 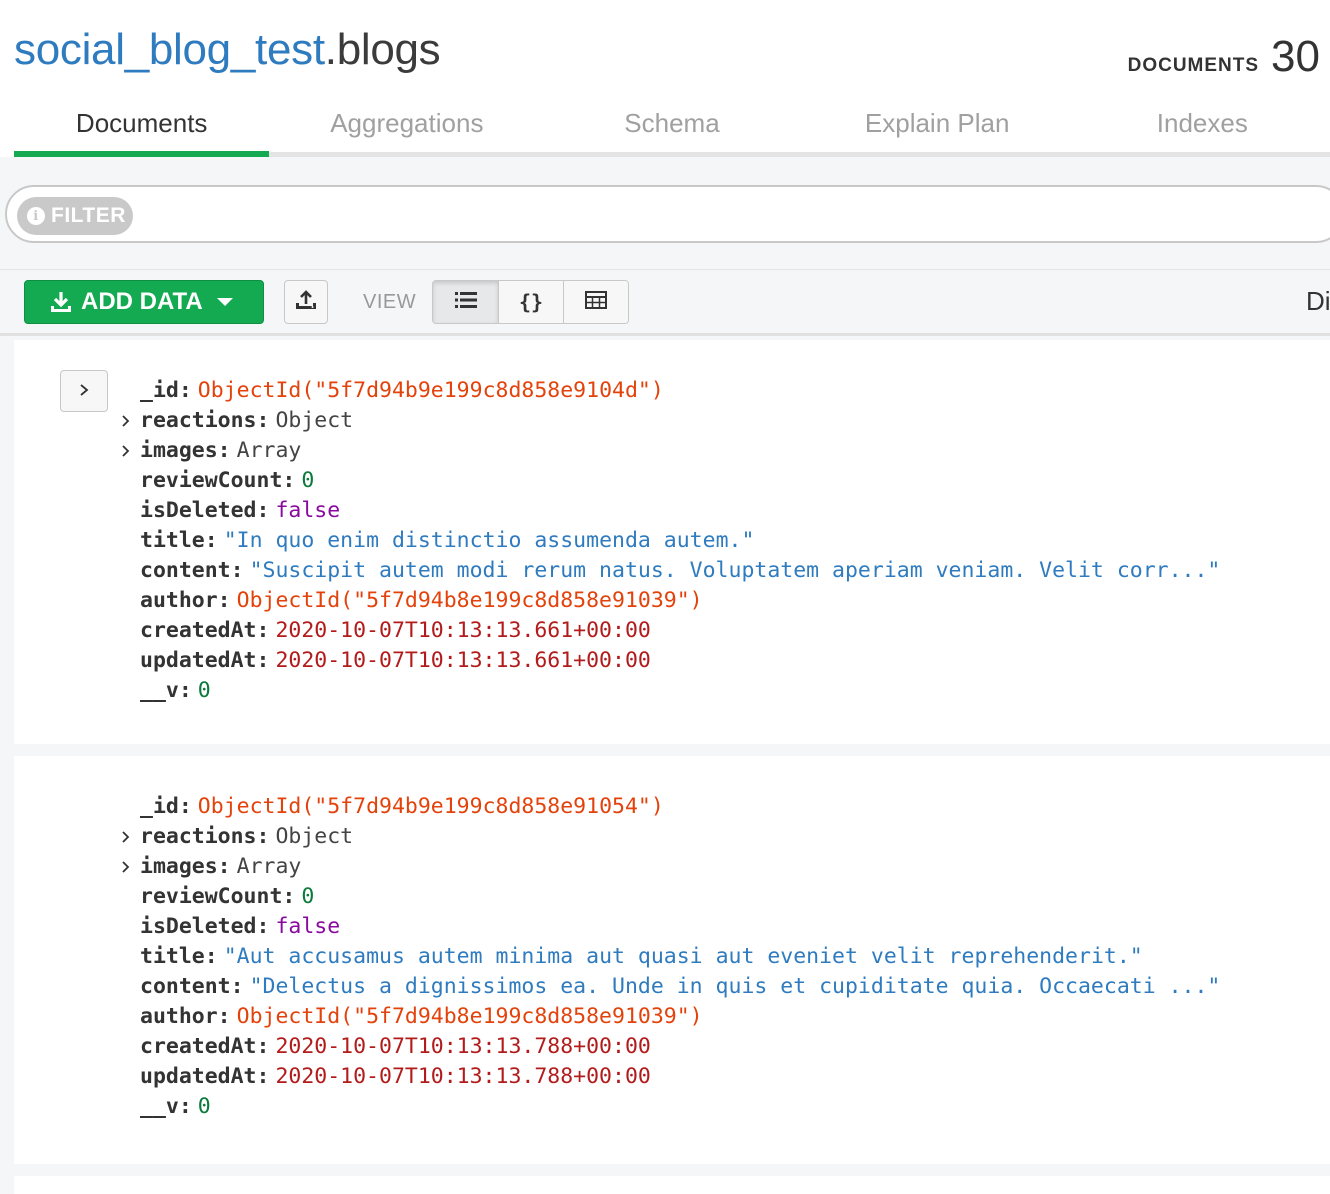 I want to click on field-value: 2020-10-07T10:13:13.661+00:00, so click(x=463, y=660).